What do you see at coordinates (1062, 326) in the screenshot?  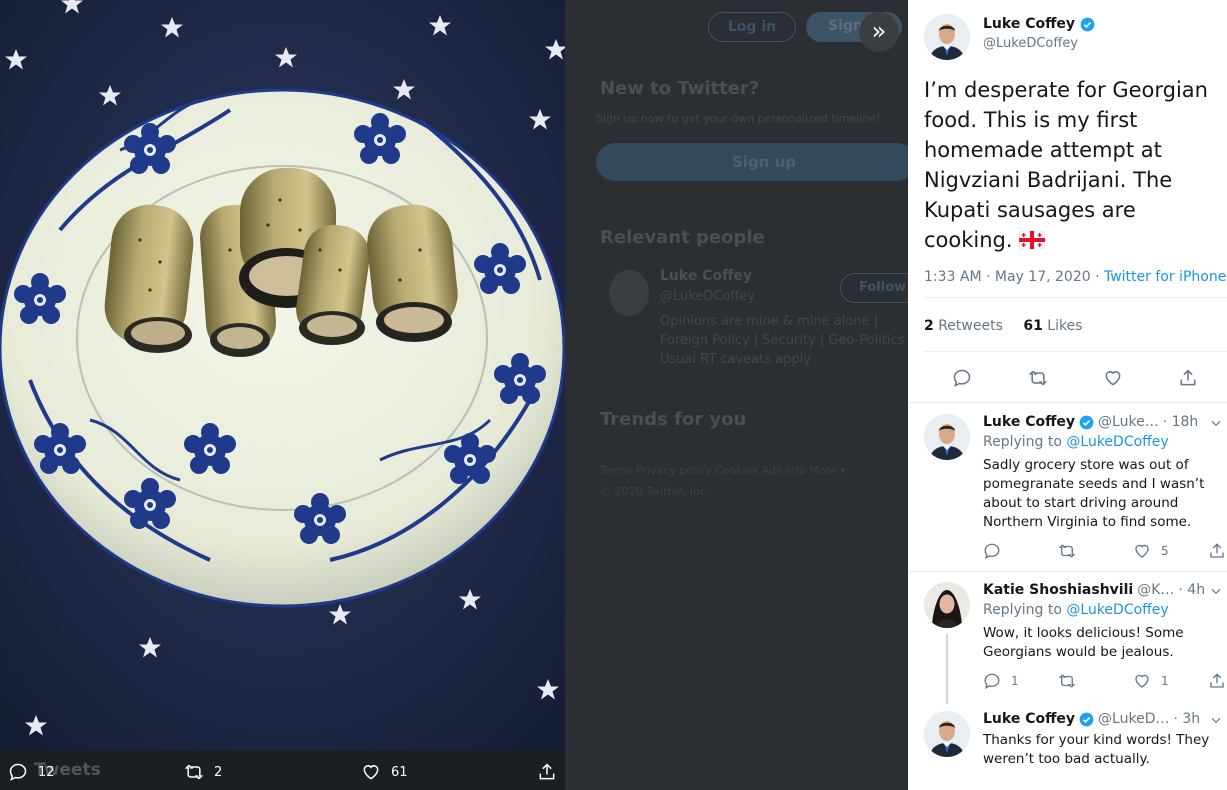 I see `likes-label: Likes` at bounding box center [1062, 326].